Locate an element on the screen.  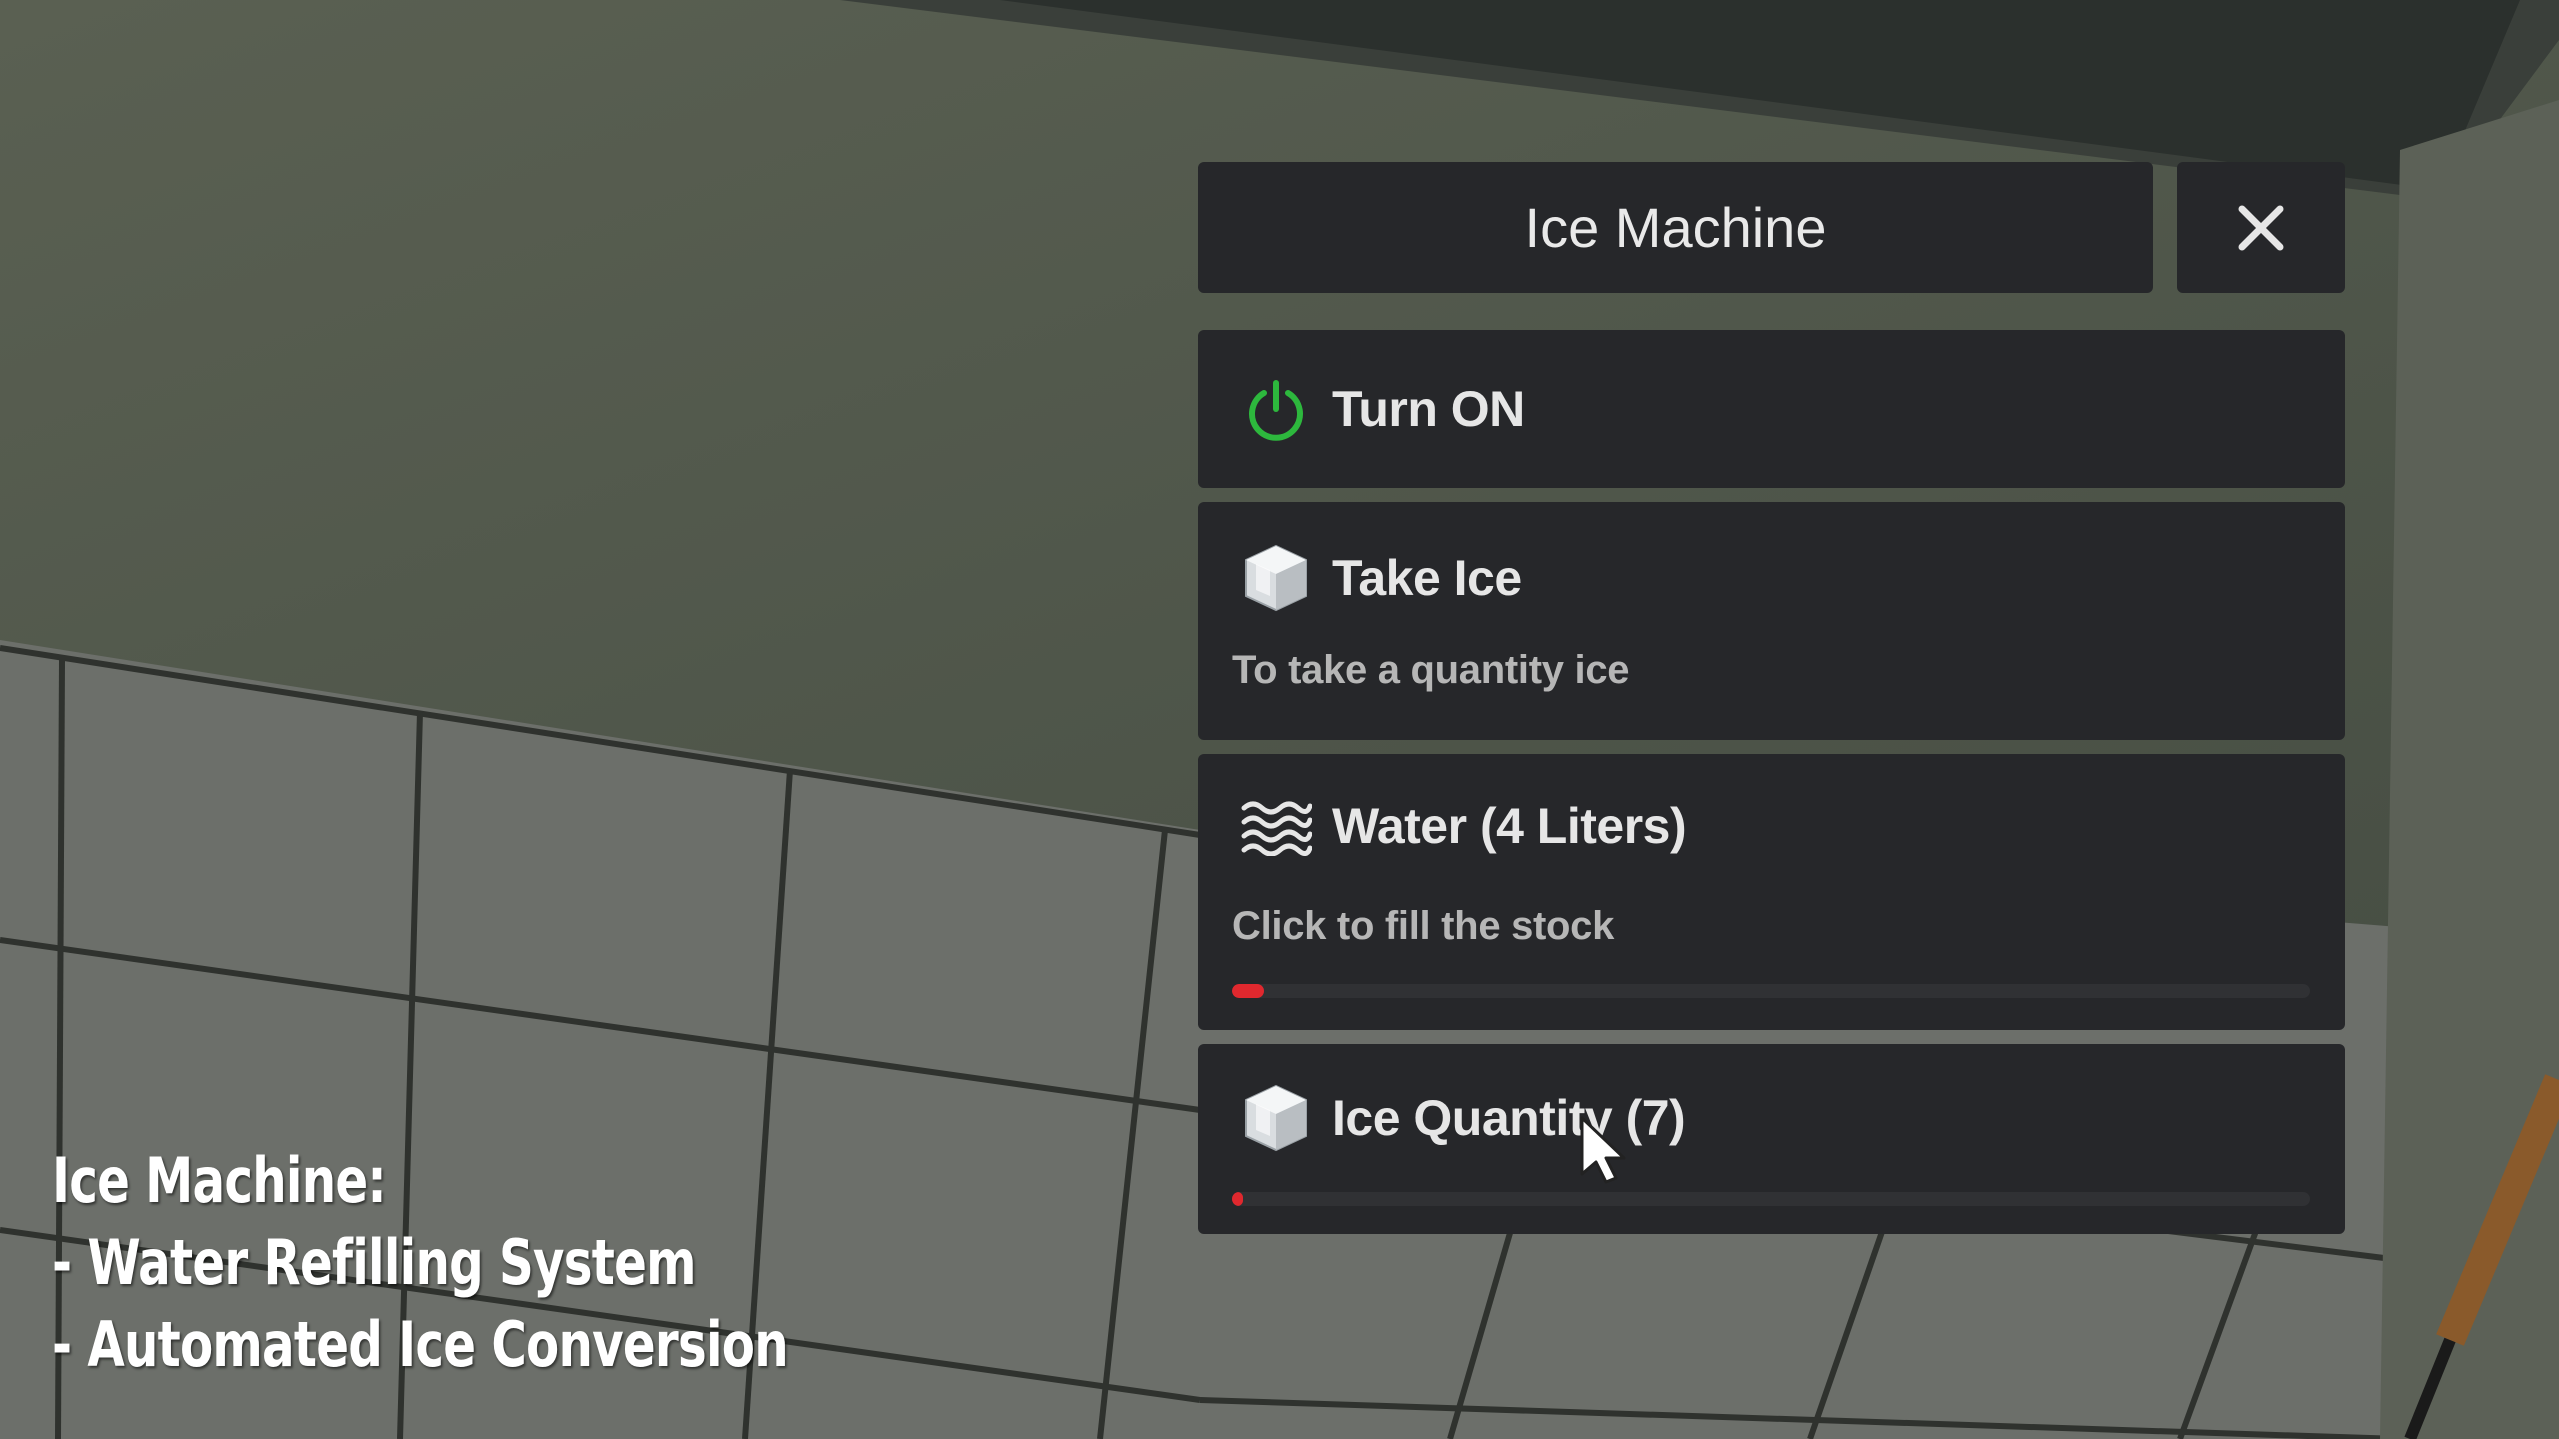
ice-quantity-progress-bar is located at coordinates (1771, 1199).